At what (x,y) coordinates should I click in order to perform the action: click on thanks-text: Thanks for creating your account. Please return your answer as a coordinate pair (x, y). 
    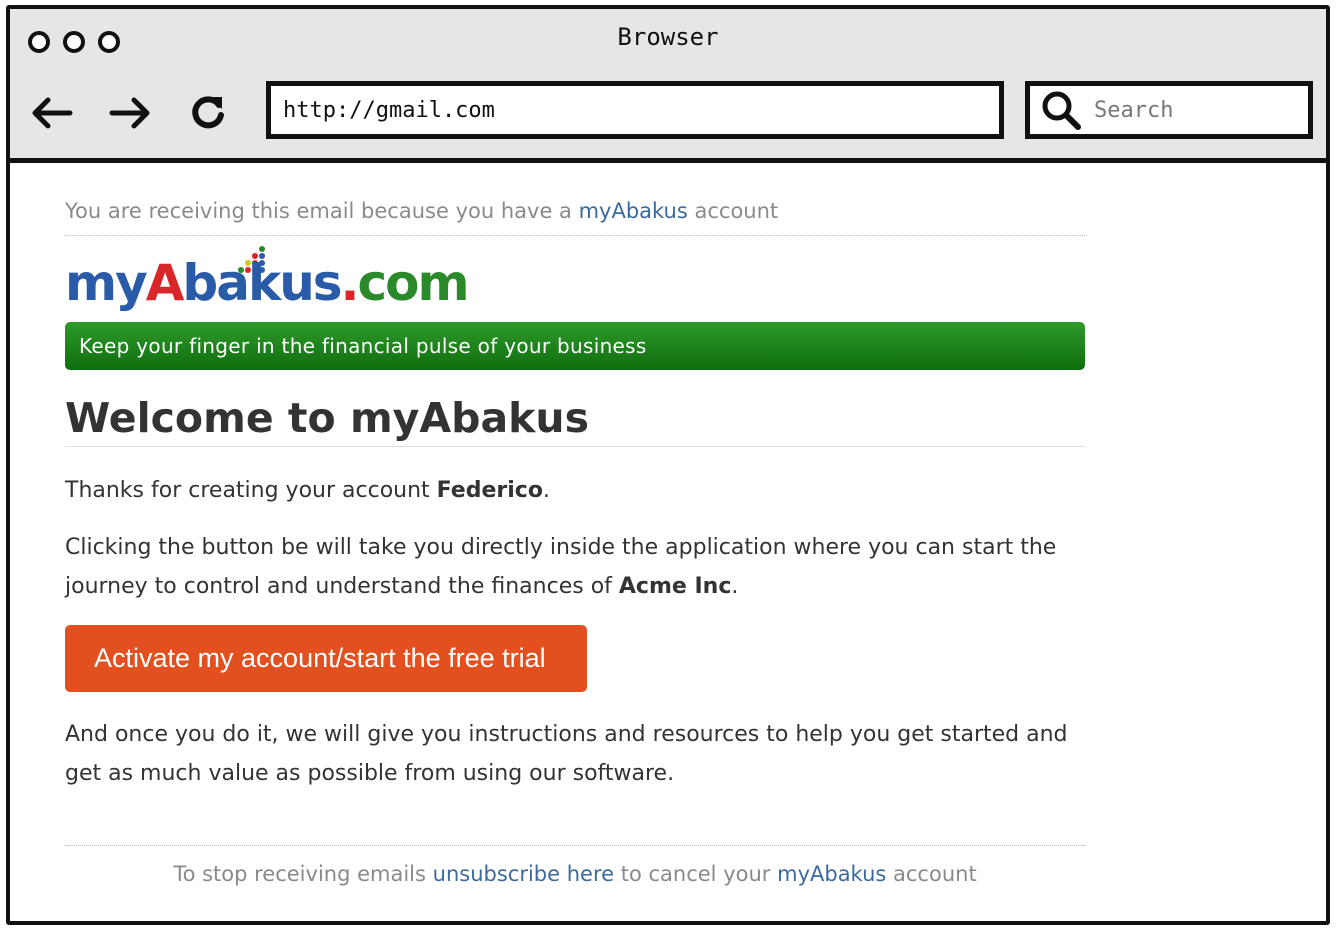
    Looking at the image, I should click on (247, 490).